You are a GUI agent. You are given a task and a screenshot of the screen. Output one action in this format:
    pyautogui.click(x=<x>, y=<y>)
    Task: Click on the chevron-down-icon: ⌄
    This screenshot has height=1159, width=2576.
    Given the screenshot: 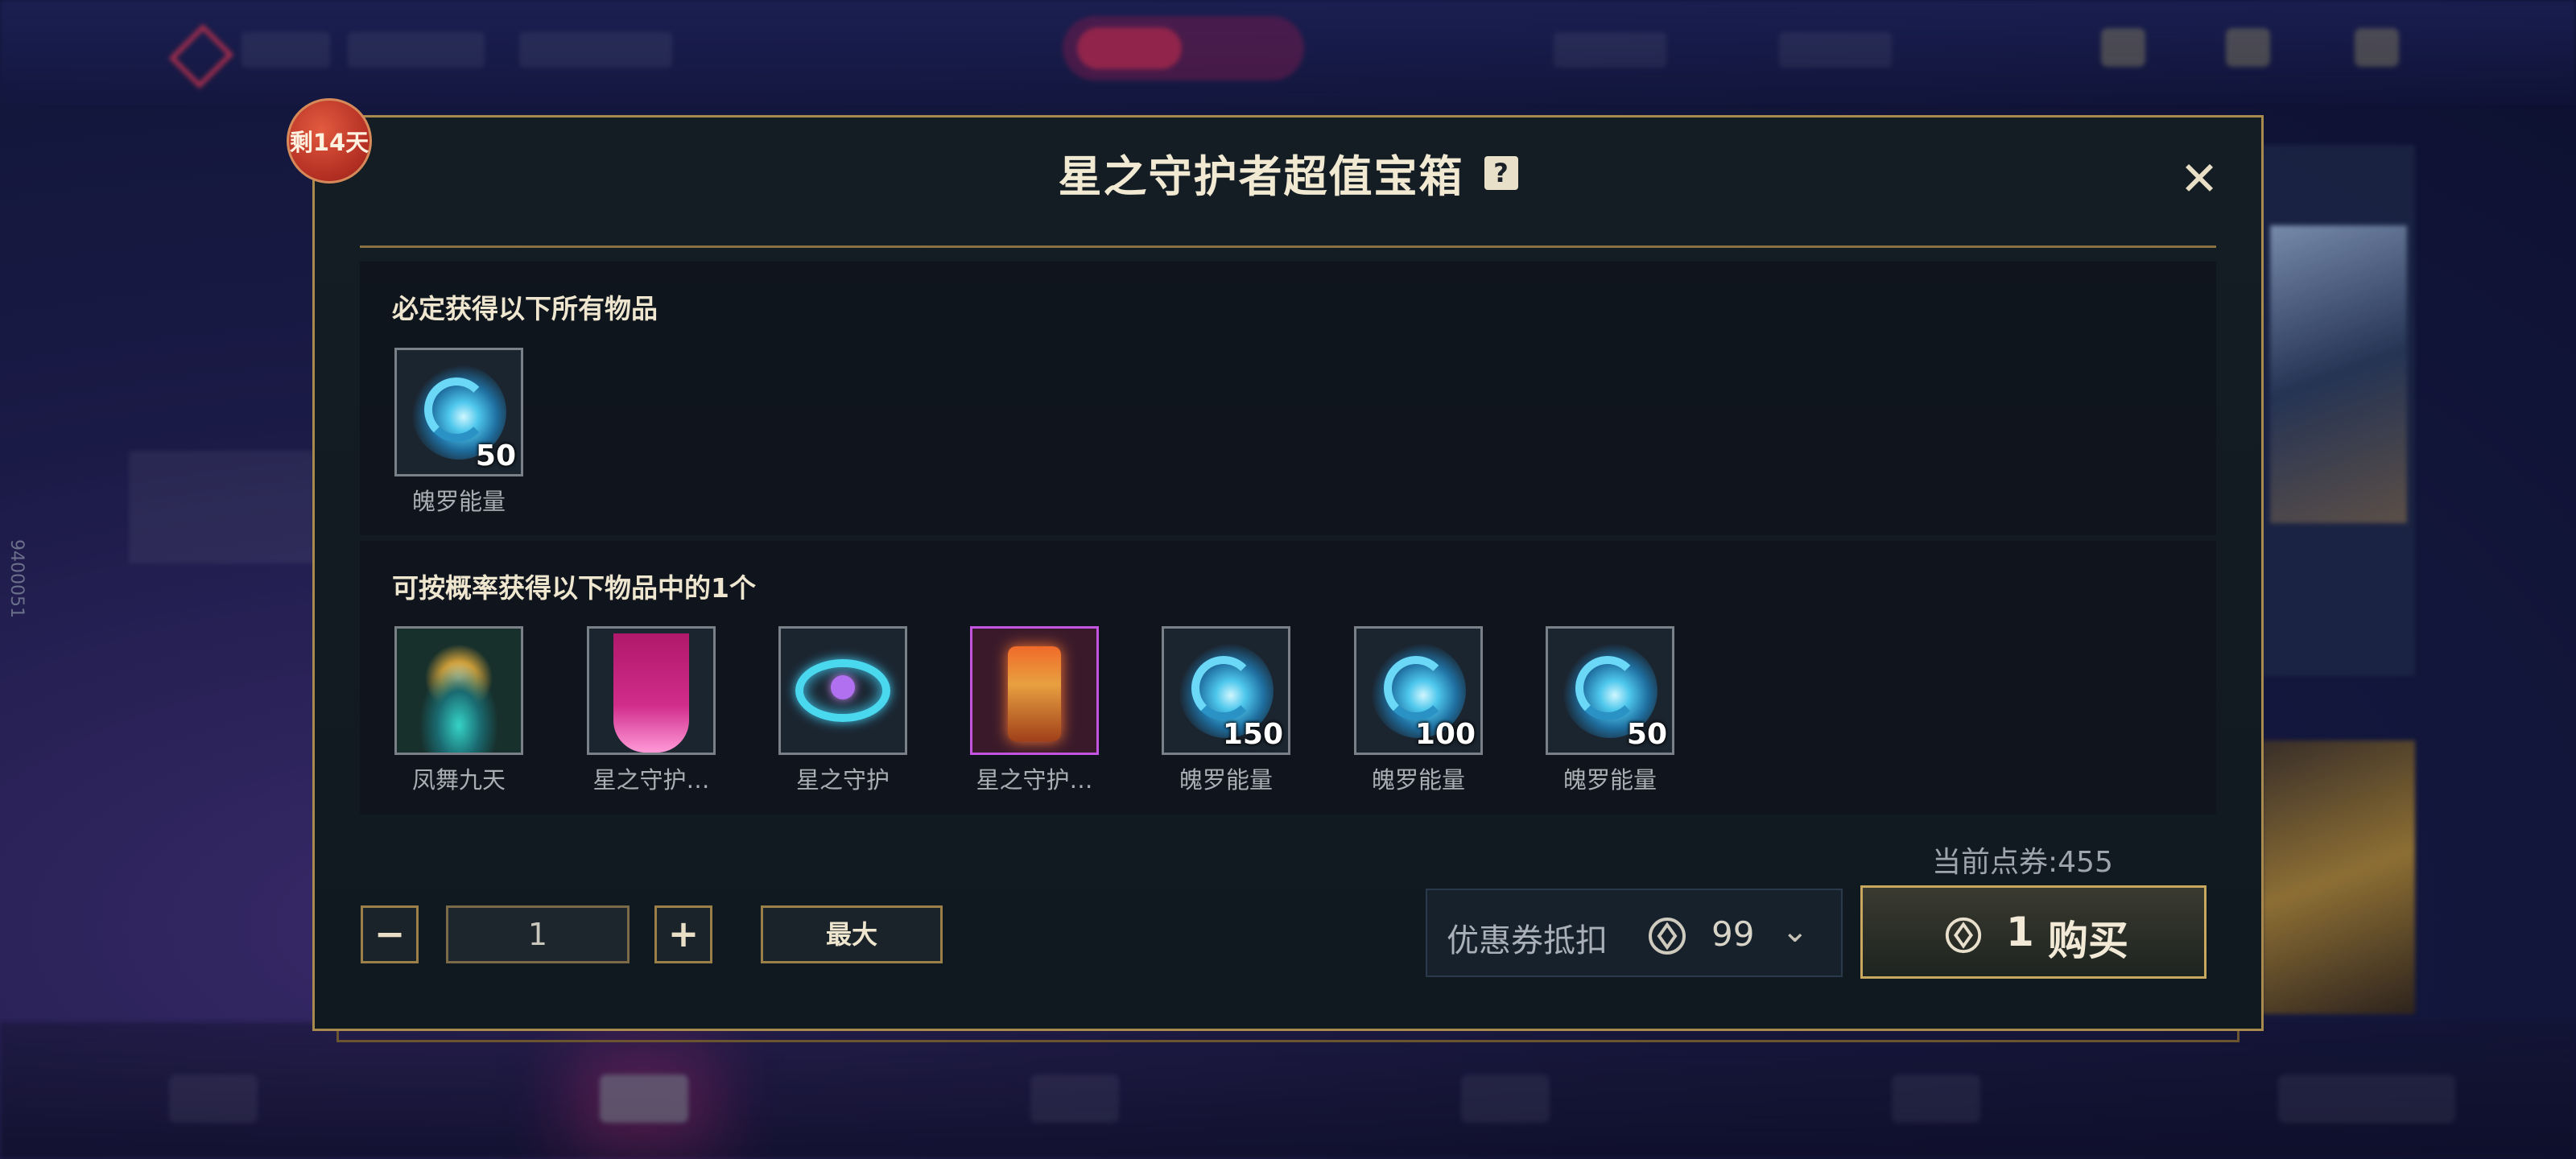 What is the action you would take?
    pyautogui.click(x=1795, y=931)
    